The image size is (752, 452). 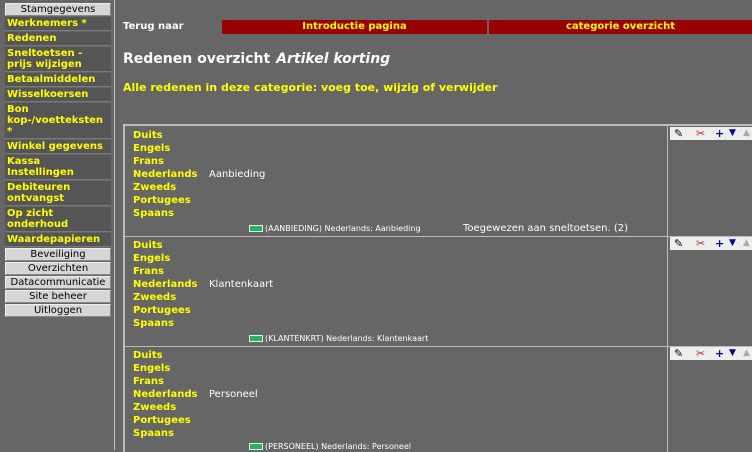 What do you see at coordinates (58, 24) in the screenshot?
I see `sidebar-link-werknemers: Werknemers *` at bounding box center [58, 24].